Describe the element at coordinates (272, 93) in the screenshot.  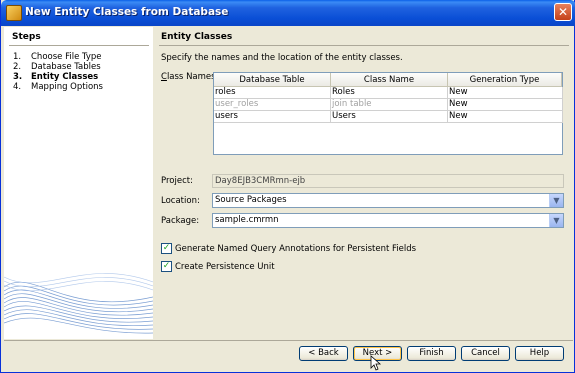
I see `database-table-cell: roles` at that location.